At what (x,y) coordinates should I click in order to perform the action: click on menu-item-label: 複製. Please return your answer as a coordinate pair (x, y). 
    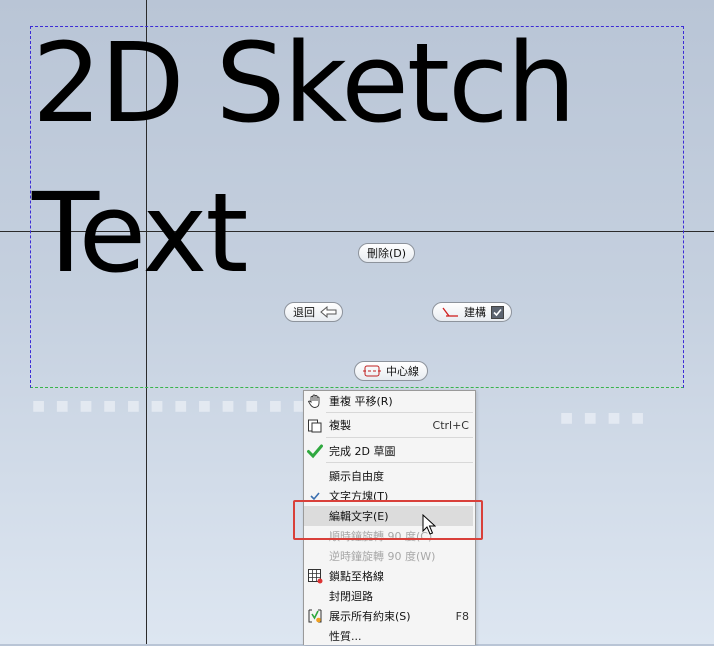
    Looking at the image, I should click on (340, 425).